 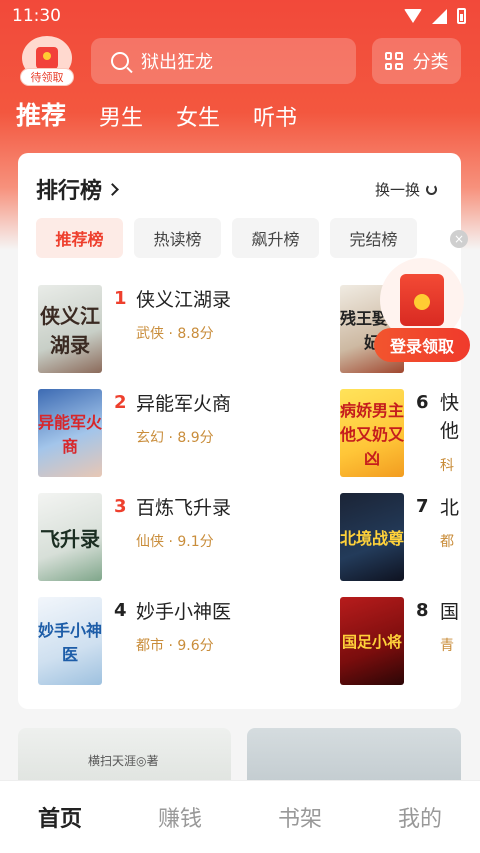 I want to click on book-item: 国足小将 8 国 青, so click(x=400, y=642).